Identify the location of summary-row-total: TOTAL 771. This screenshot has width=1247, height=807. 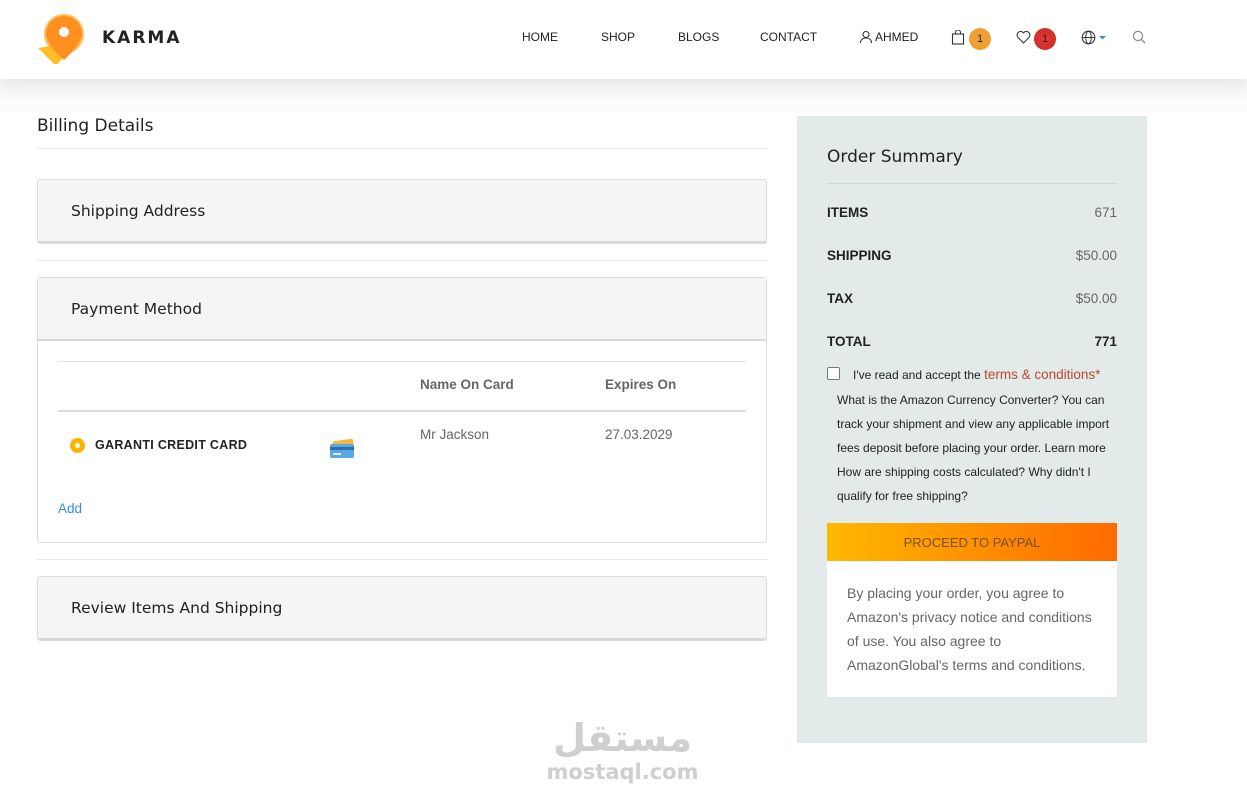
(972, 341).